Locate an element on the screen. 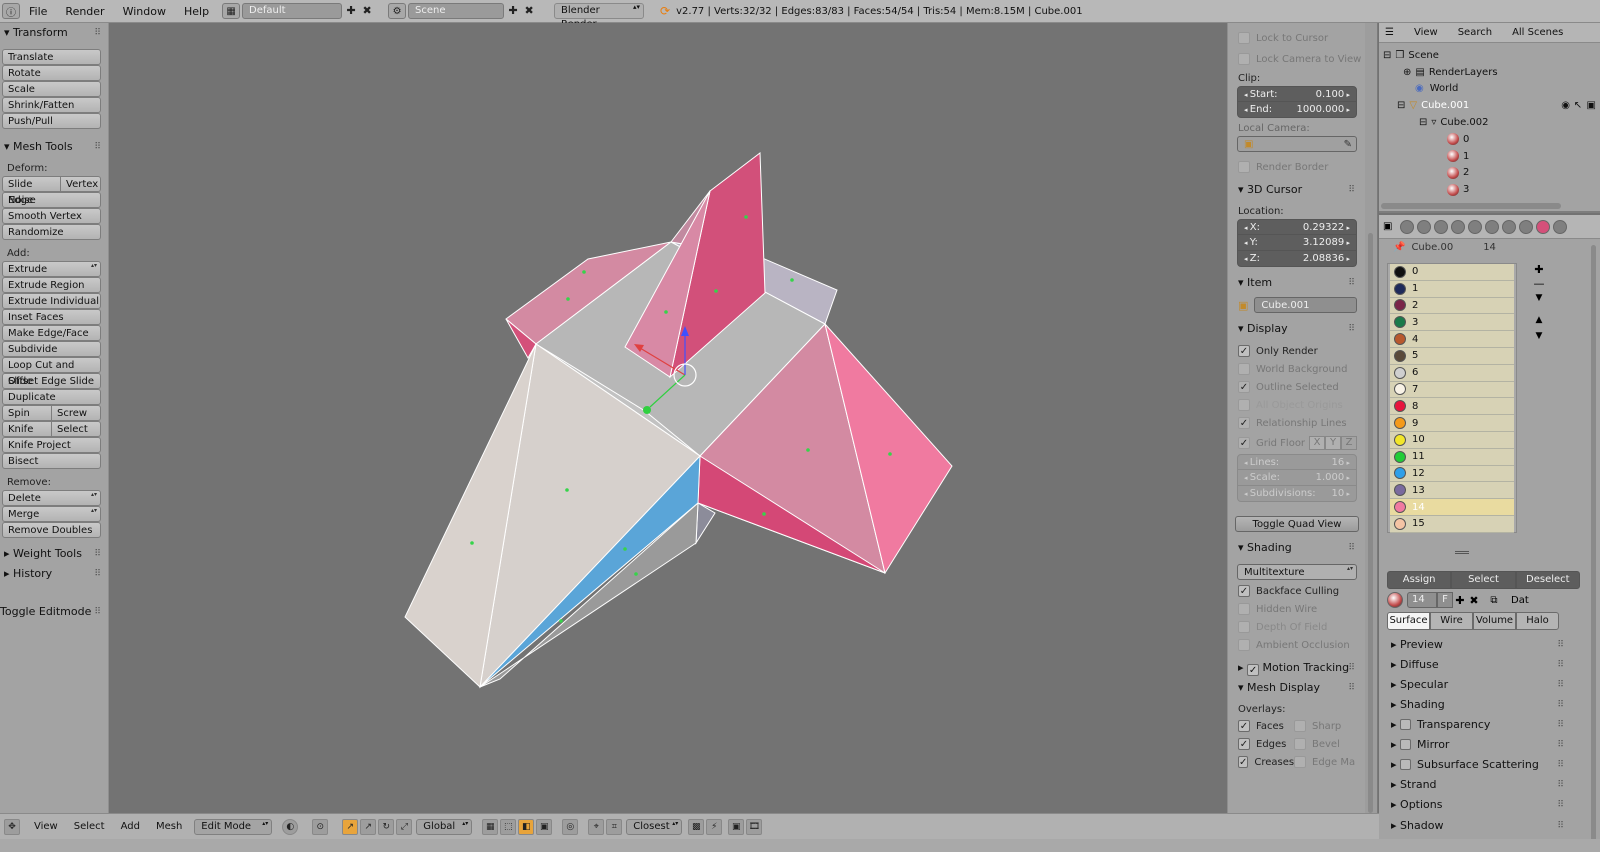 This screenshot has height=852, width=1600. outliner-row-scene: ⊟ ❒ Scene is located at coordinates (1489, 55).